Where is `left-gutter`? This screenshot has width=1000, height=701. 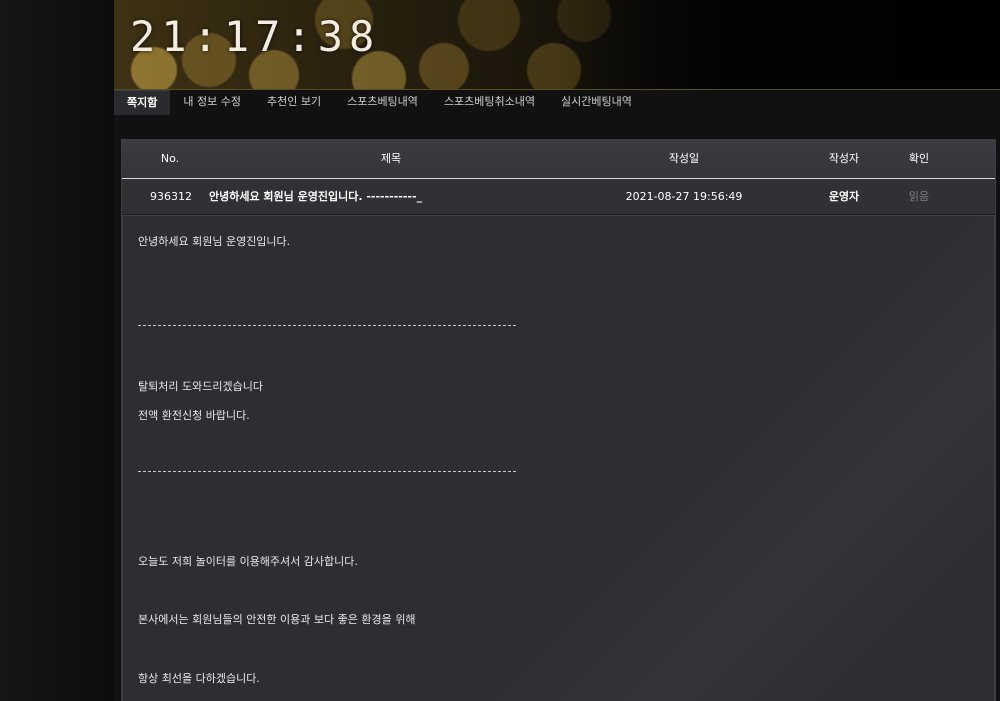
left-gutter is located at coordinates (57, 350).